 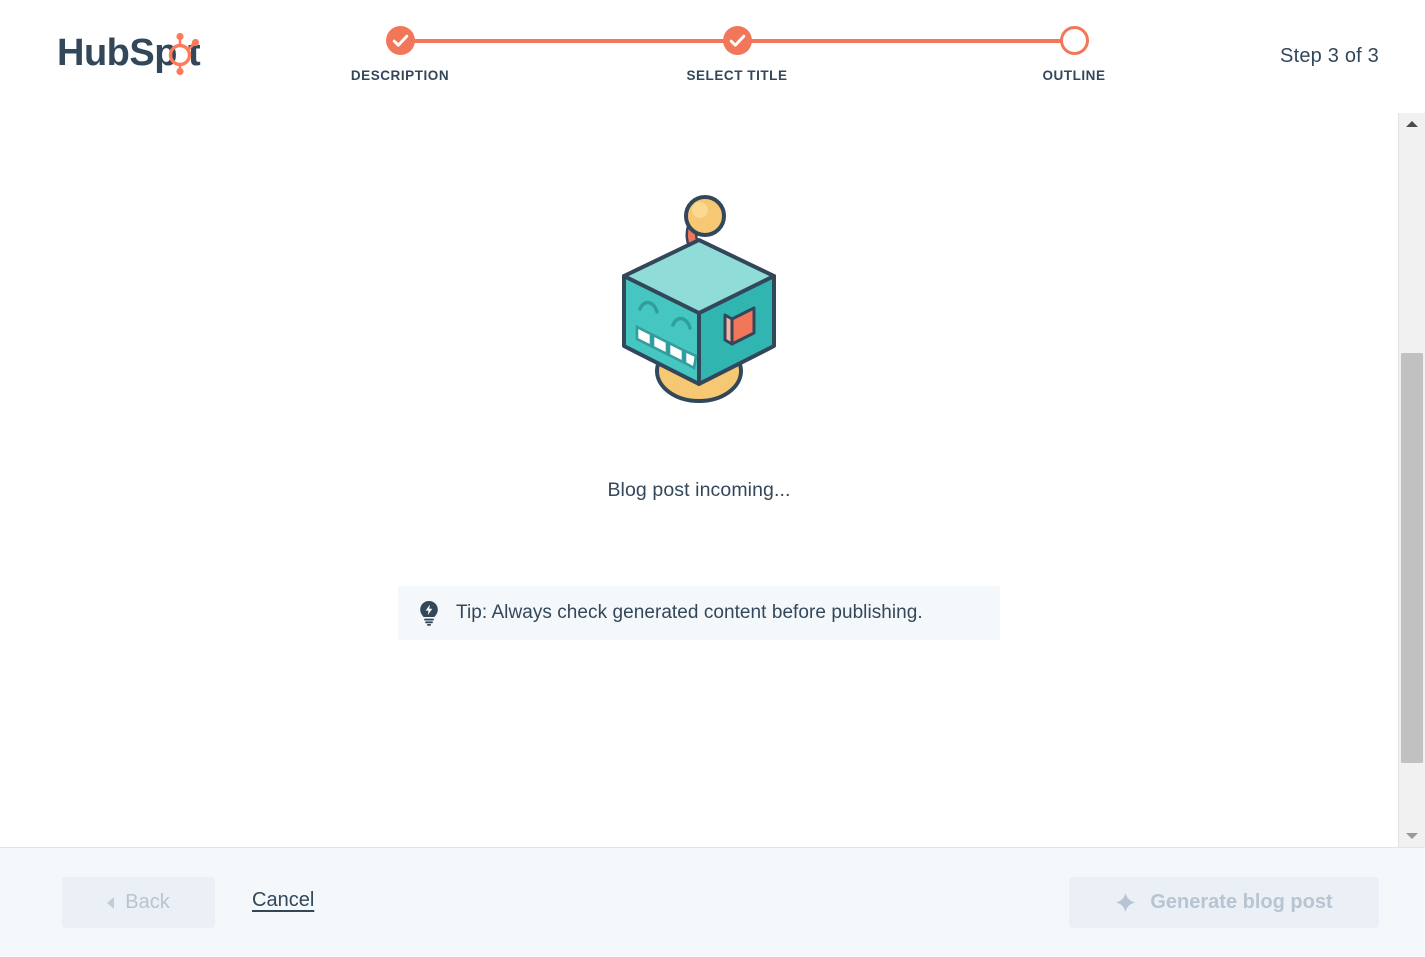 I want to click on step-1-label: DESCRIPTION, so click(x=400, y=75).